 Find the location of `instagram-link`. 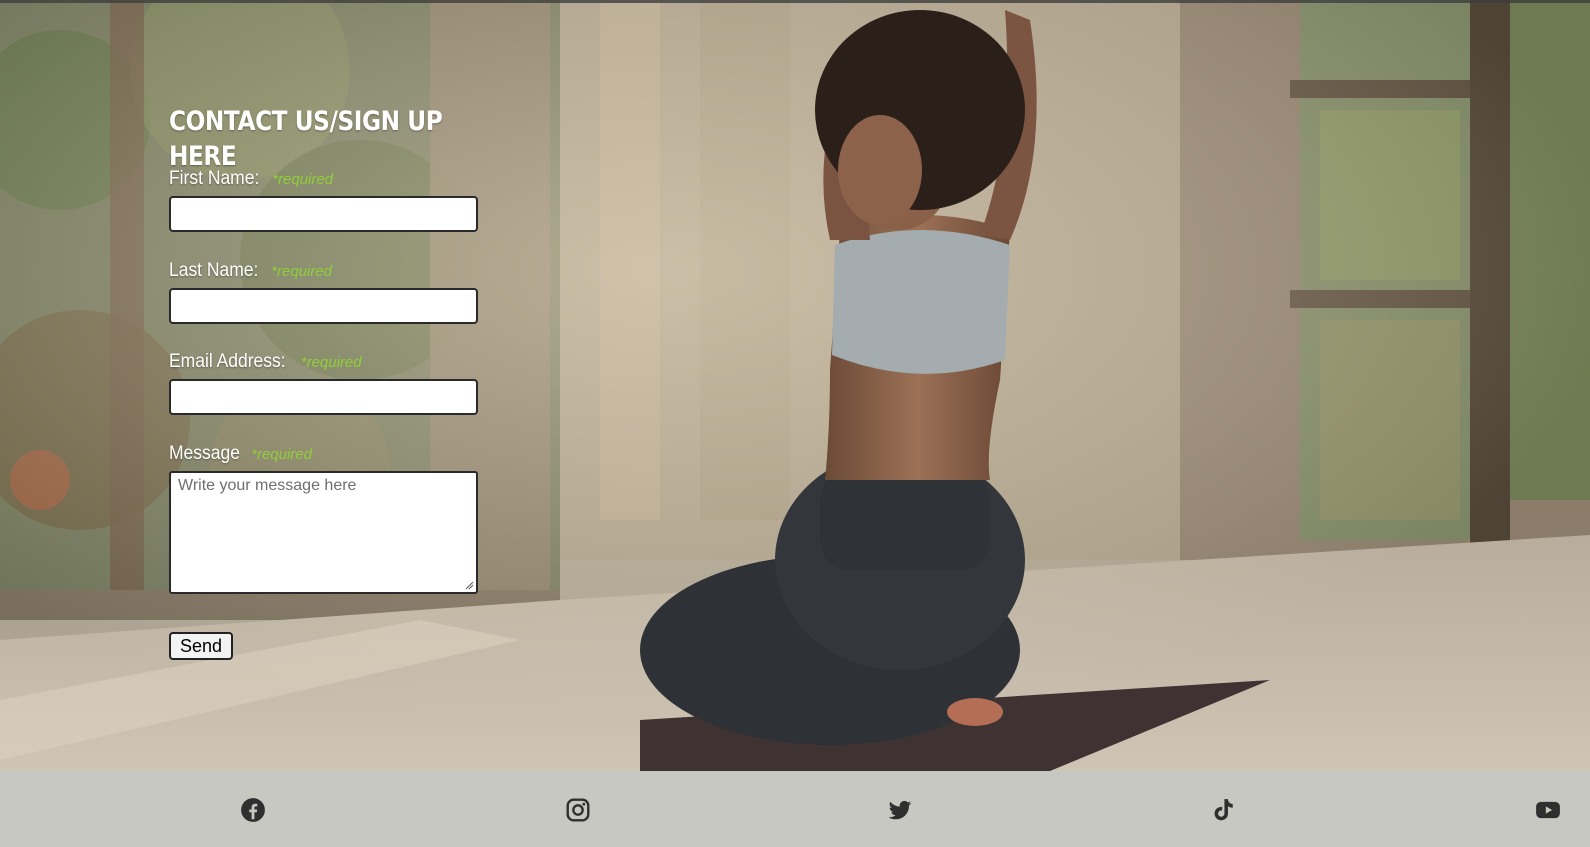

instagram-link is located at coordinates (578, 810).